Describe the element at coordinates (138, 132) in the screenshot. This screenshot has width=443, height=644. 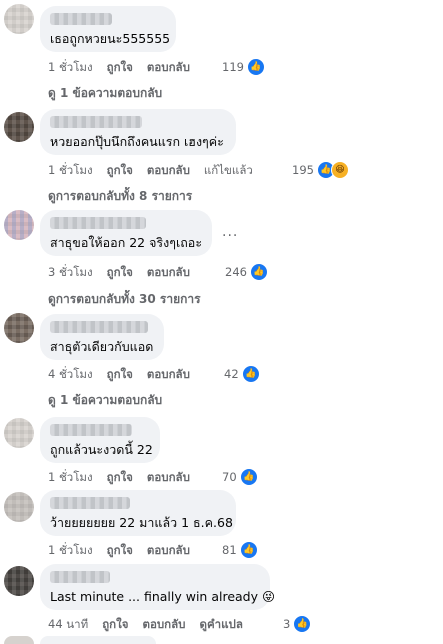
I see `comment-bubble: หวยออกปุ๊บนึกถึงคนแรก เฮงๆค่ะ` at that location.